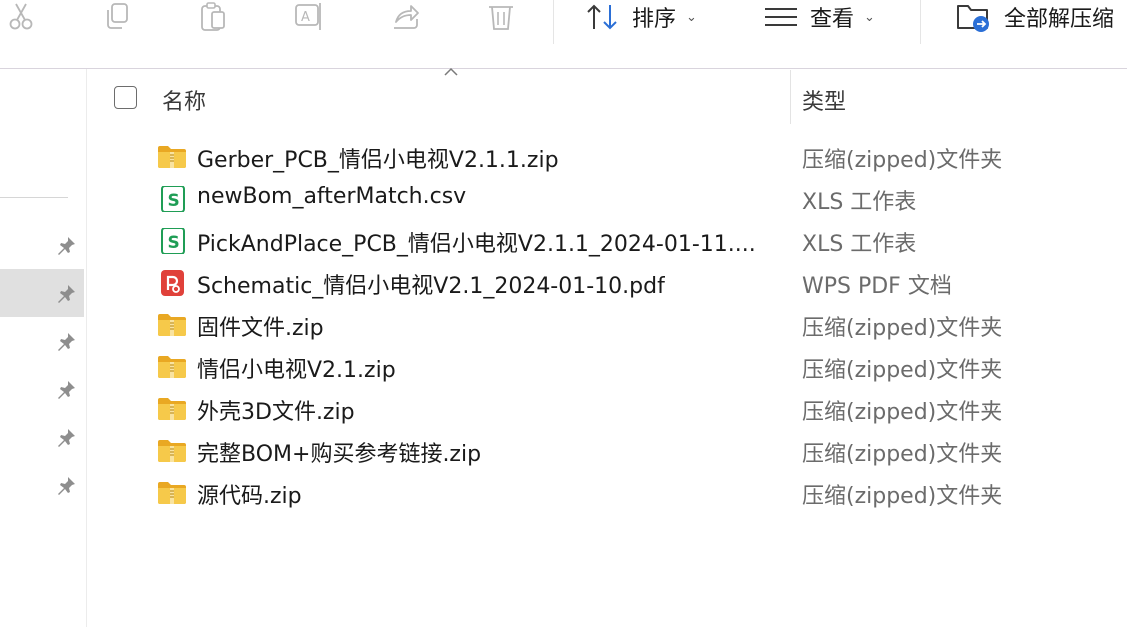  Describe the element at coordinates (276, 410) in the screenshot. I see `file-name: 外壳3D文件.zip` at that location.